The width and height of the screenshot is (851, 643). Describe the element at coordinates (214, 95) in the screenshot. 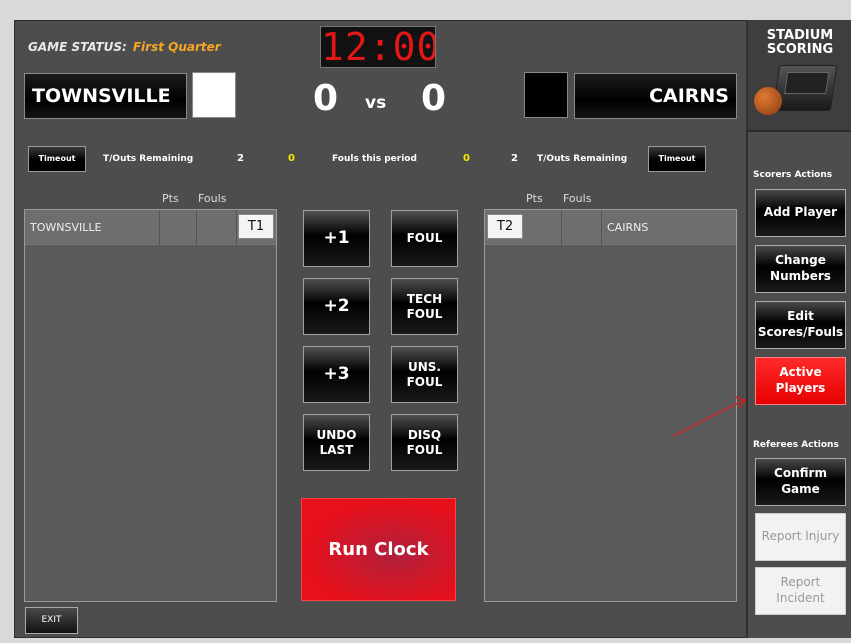

I see `home-team-color-swatch` at that location.